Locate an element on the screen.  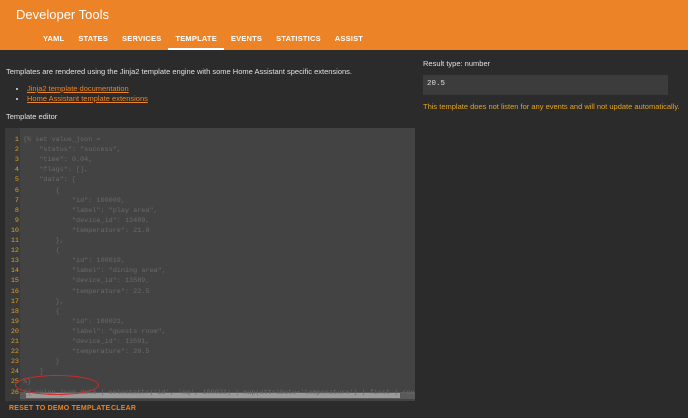
line-number: 10 is located at coordinates (14, 230).